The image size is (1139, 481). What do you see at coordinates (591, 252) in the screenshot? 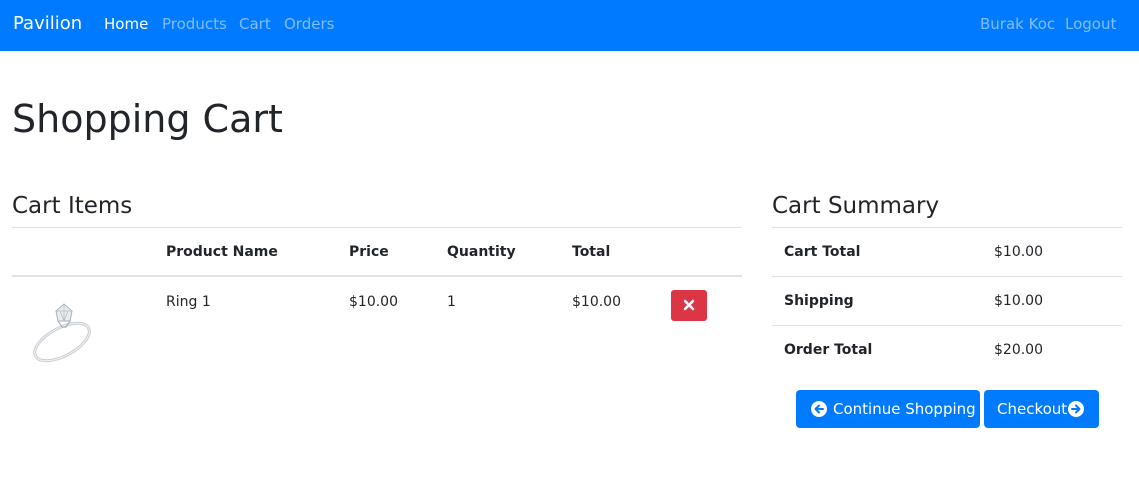
I see `header-total: Total` at bounding box center [591, 252].